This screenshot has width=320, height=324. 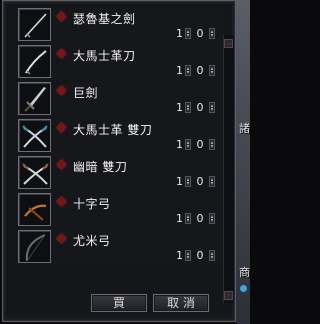 What do you see at coordinates (104, 19) in the screenshot?
I see `item-name: 瑟魯基之劍` at bounding box center [104, 19].